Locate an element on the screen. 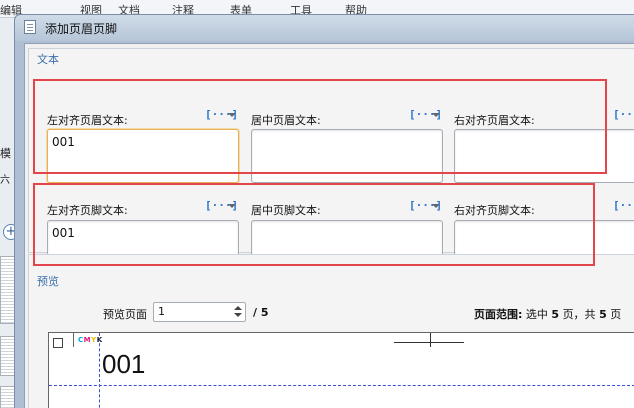 This screenshot has height=408, width=634. crop-mark-horizontal is located at coordinates (429, 342).